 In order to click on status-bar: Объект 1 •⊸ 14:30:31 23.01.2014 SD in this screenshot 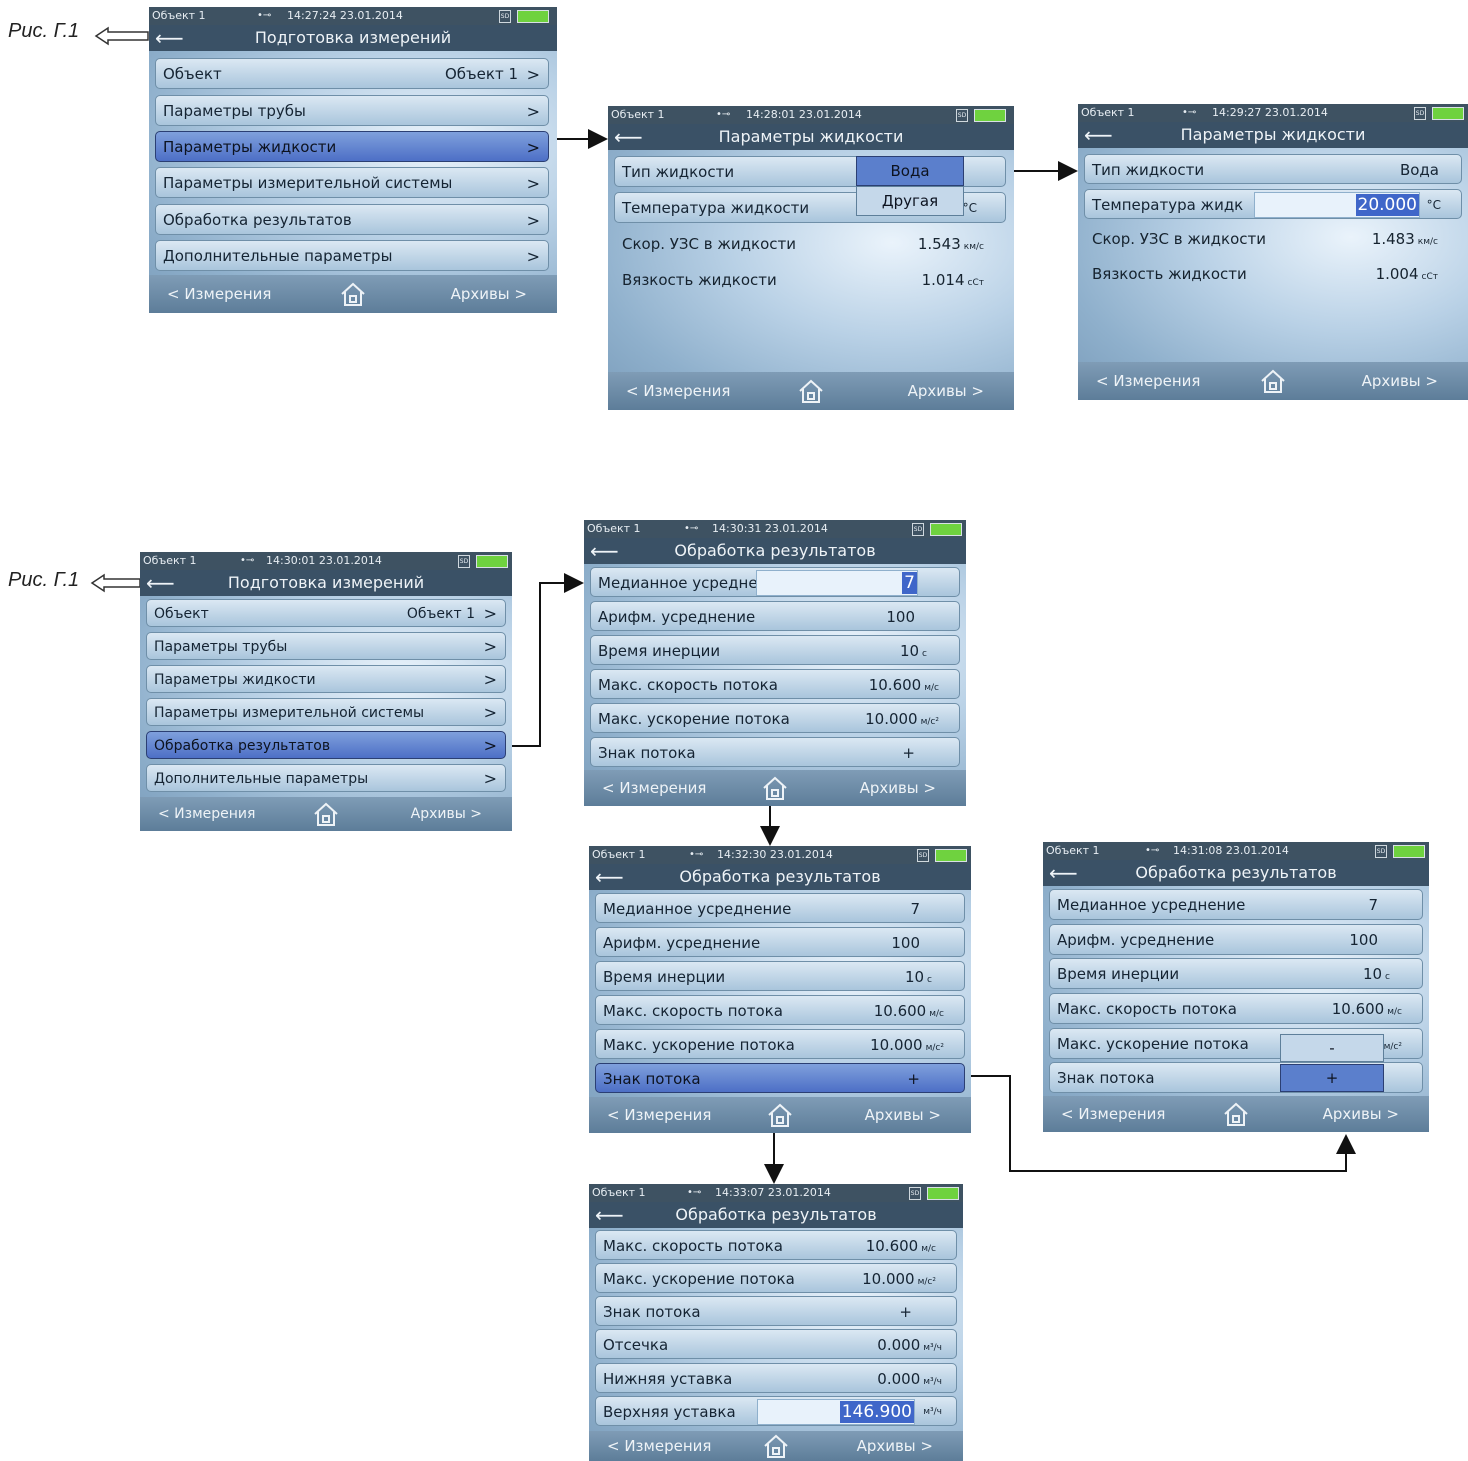, I will do `click(775, 529)`.